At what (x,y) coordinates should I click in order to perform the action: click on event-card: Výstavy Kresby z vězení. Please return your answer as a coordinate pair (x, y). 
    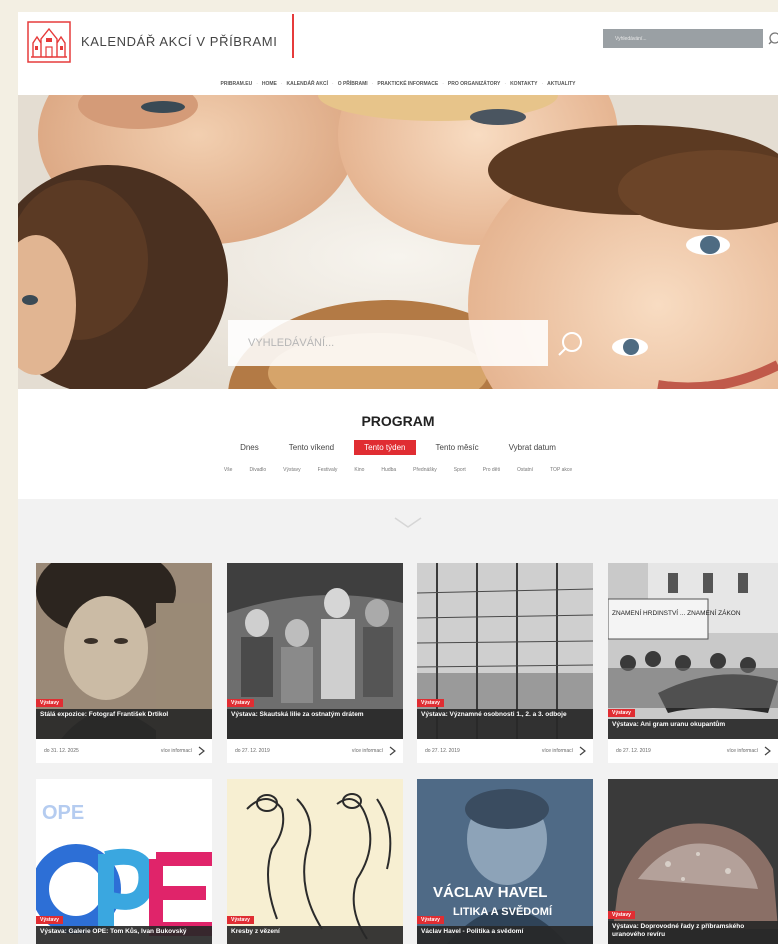
    Looking at the image, I should click on (315, 861).